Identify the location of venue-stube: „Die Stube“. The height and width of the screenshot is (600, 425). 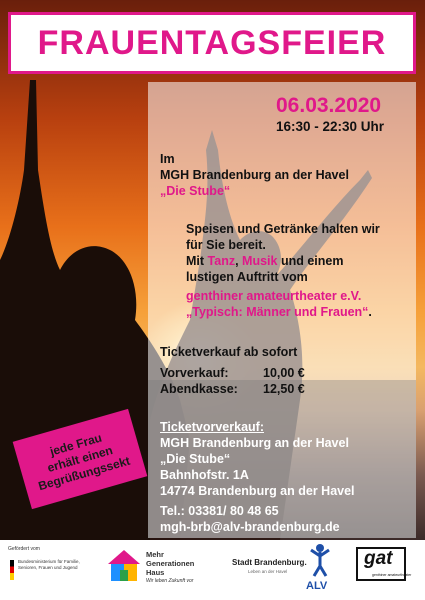
(195, 191).